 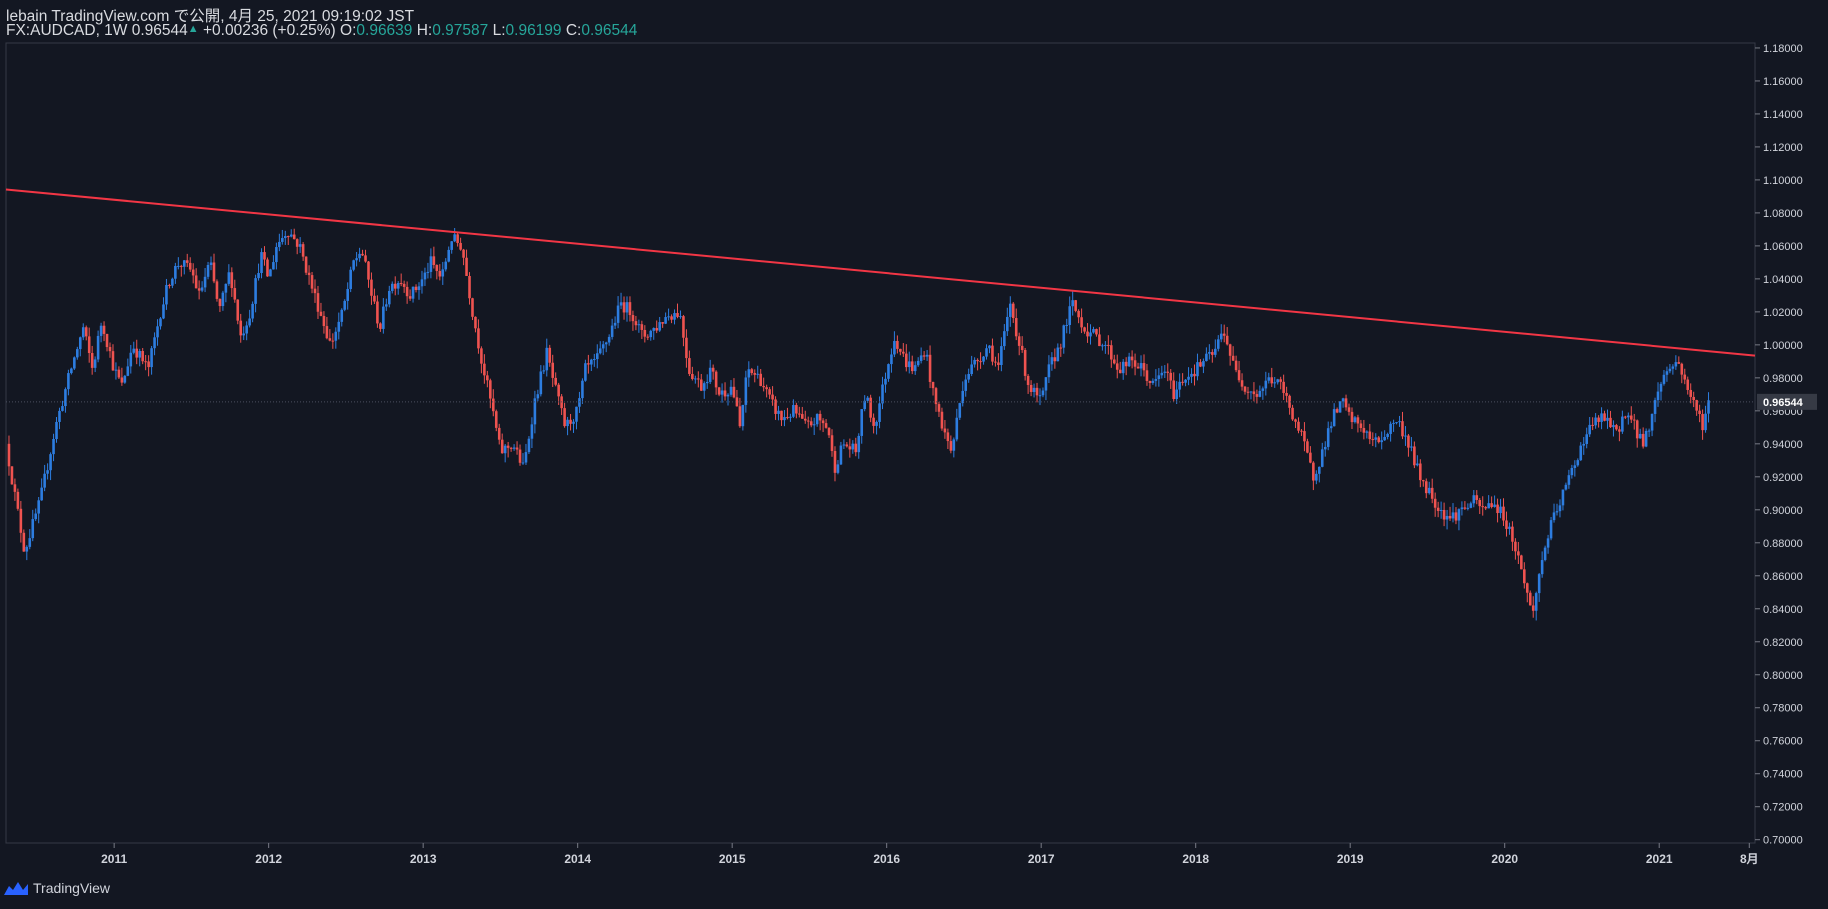 What do you see at coordinates (1783, 181) in the screenshot?
I see `y-tick-label: 1.10000` at bounding box center [1783, 181].